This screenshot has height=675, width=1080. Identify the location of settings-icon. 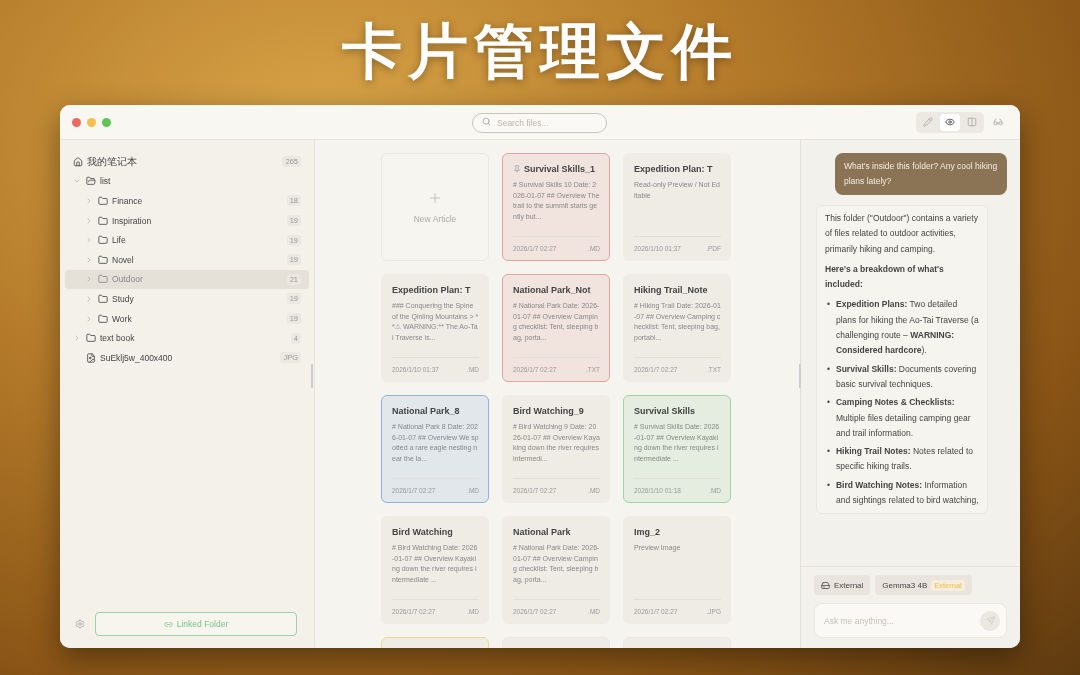
(80, 624).